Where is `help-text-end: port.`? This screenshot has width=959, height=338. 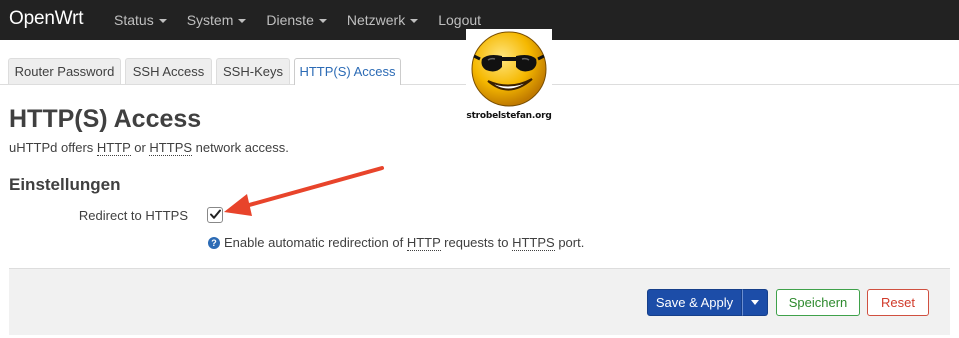
help-text-end: port. is located at coordinates (569, 242).